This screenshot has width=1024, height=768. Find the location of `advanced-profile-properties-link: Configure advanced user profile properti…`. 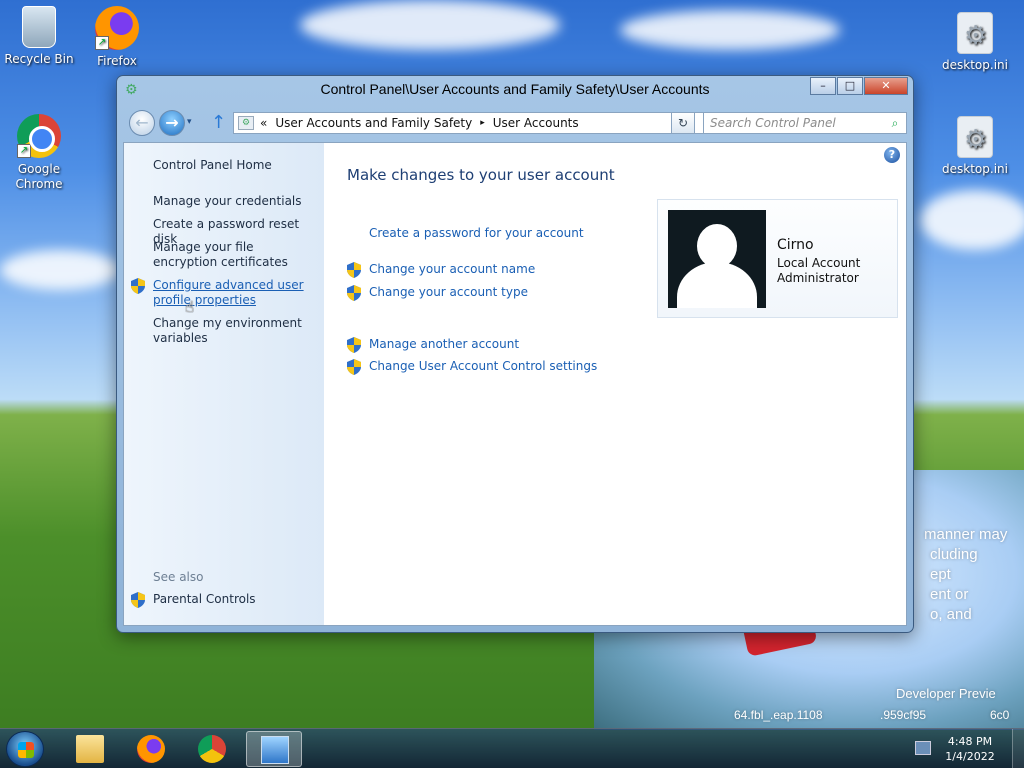

advanced-profile-properties-link: Configure advanced user profile properti… is located at coordinates (235, 293).